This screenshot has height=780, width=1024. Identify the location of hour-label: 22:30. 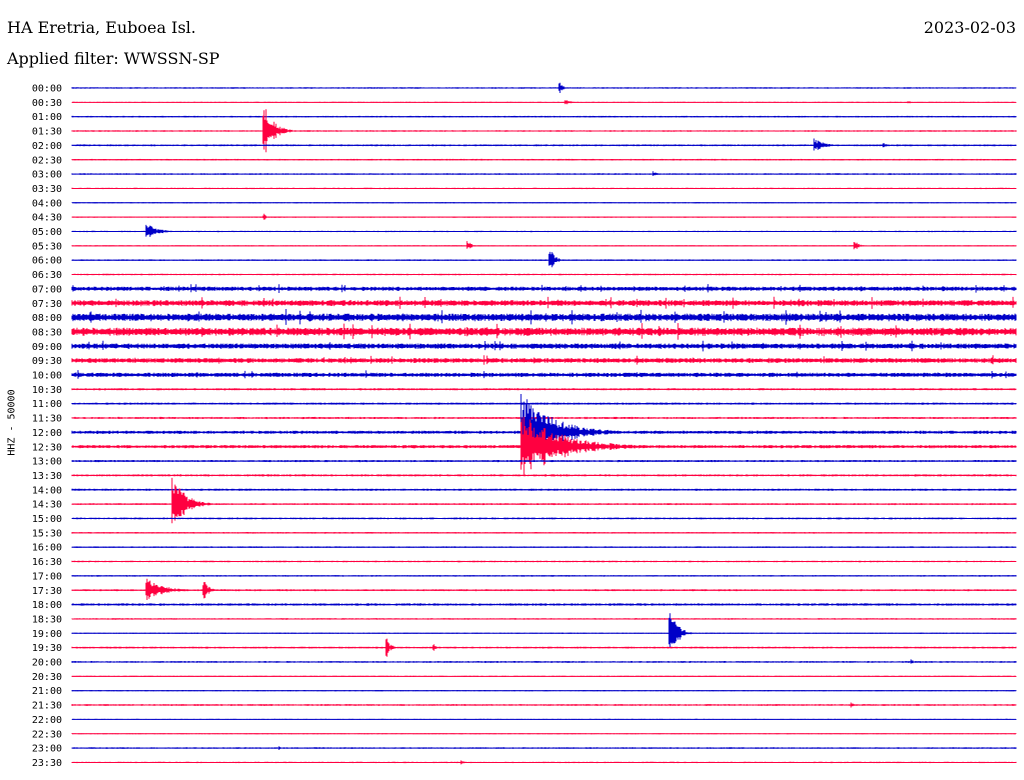
(47, 734).